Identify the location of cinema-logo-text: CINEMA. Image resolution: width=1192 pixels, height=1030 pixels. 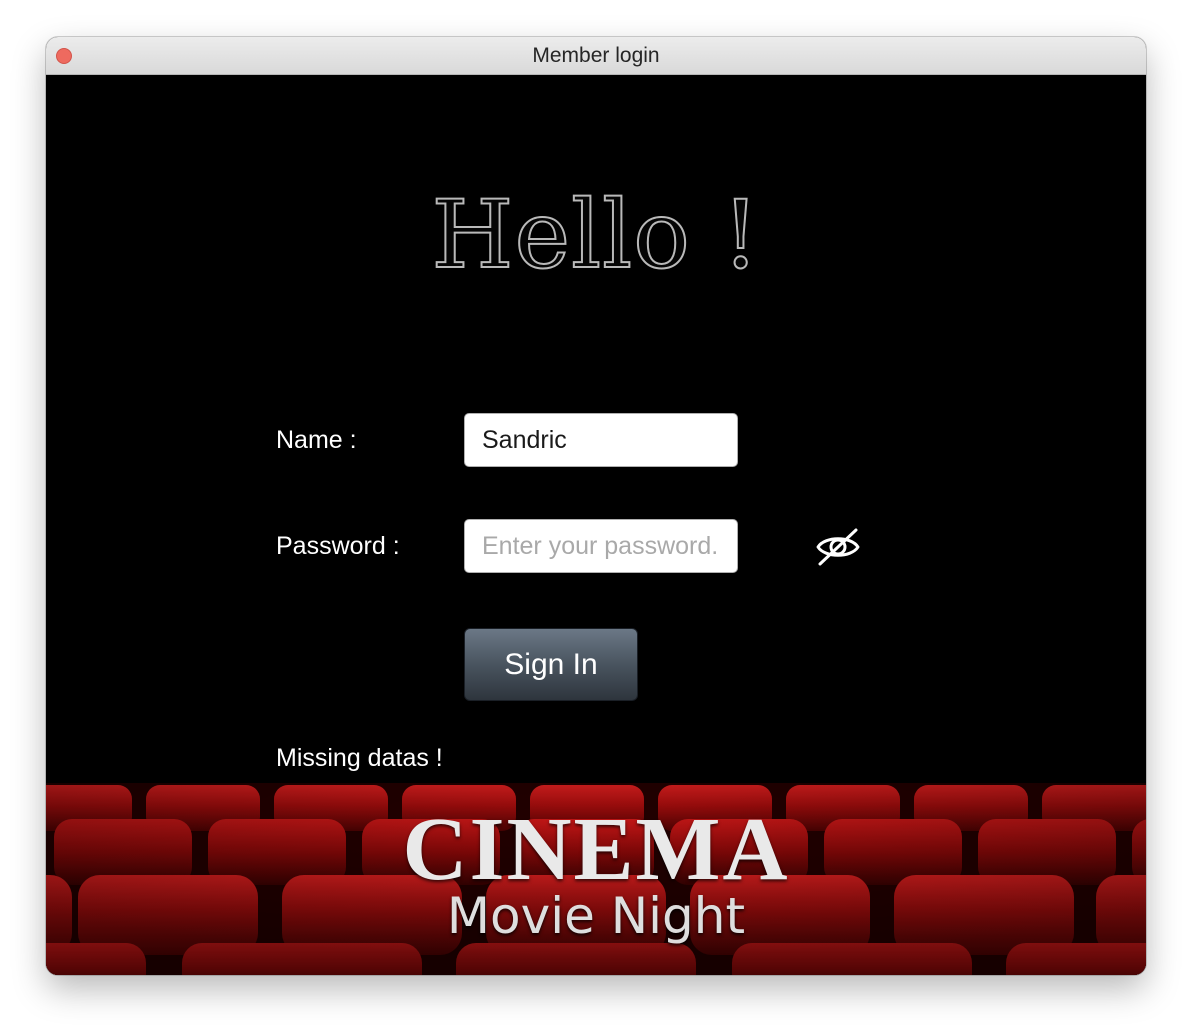
(596, 849).